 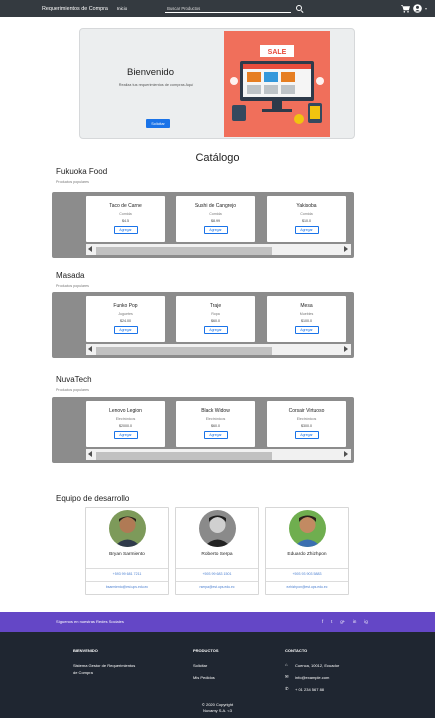 I want to click on nav-right: ▾, so click(x=413, y=8).